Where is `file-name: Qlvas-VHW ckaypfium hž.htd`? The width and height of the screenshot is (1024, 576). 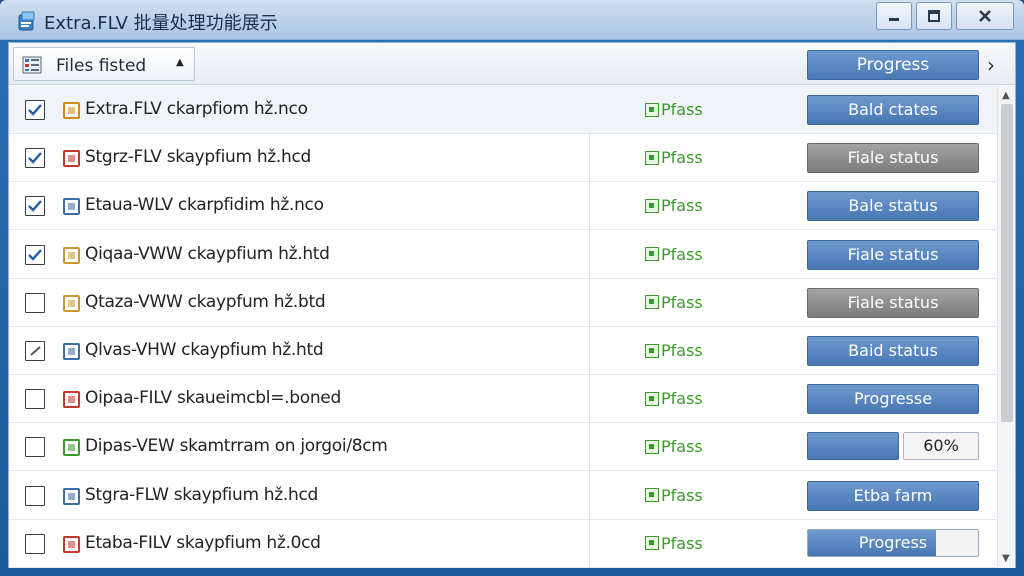 file-name: Qlvas-VHW ckaypfium hž.htd is located at coordinates (204, 350).